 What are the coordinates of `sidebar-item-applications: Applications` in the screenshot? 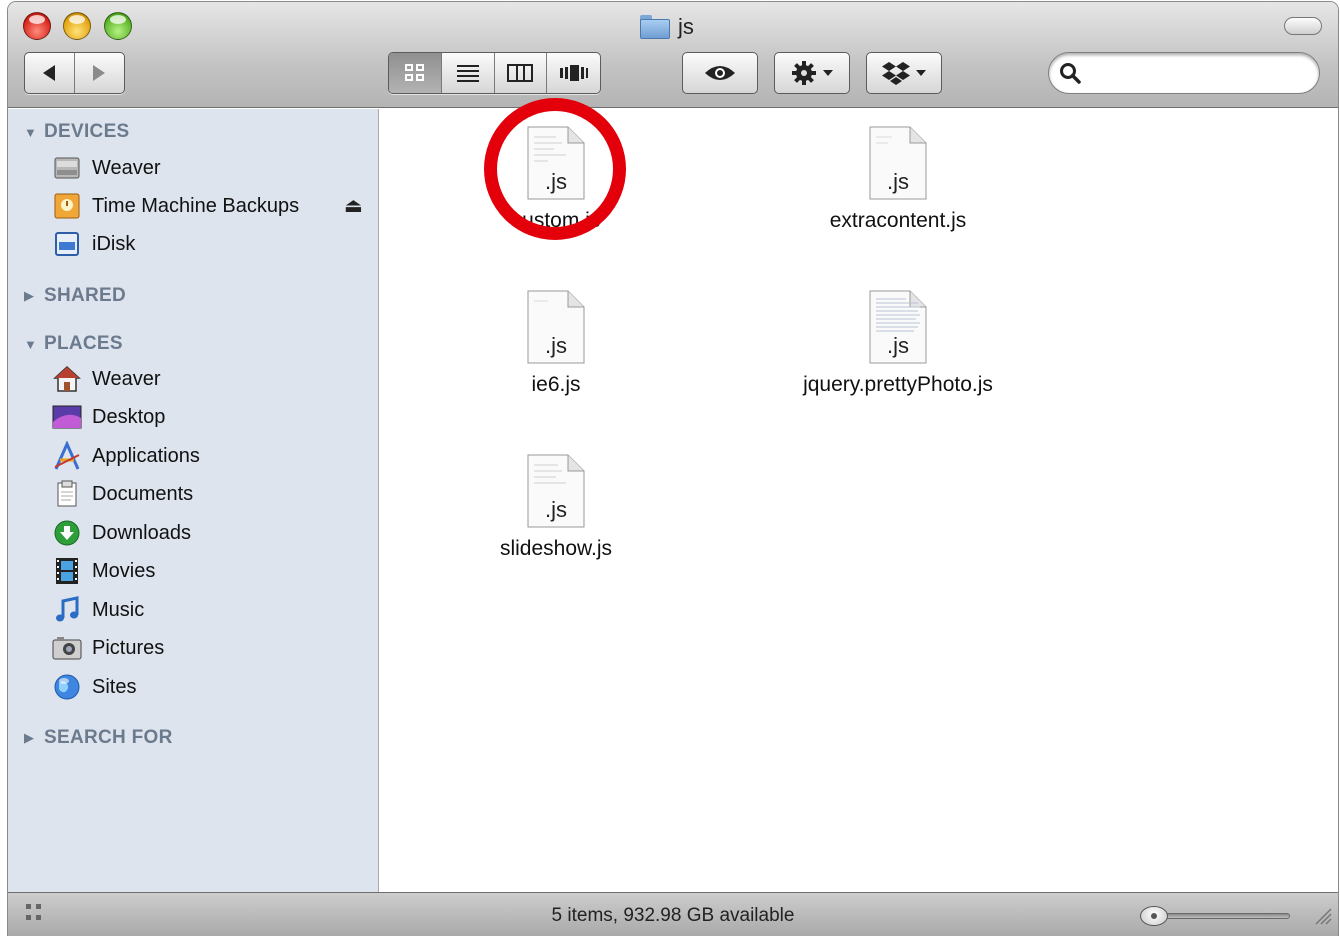 It's located at (126, 456).